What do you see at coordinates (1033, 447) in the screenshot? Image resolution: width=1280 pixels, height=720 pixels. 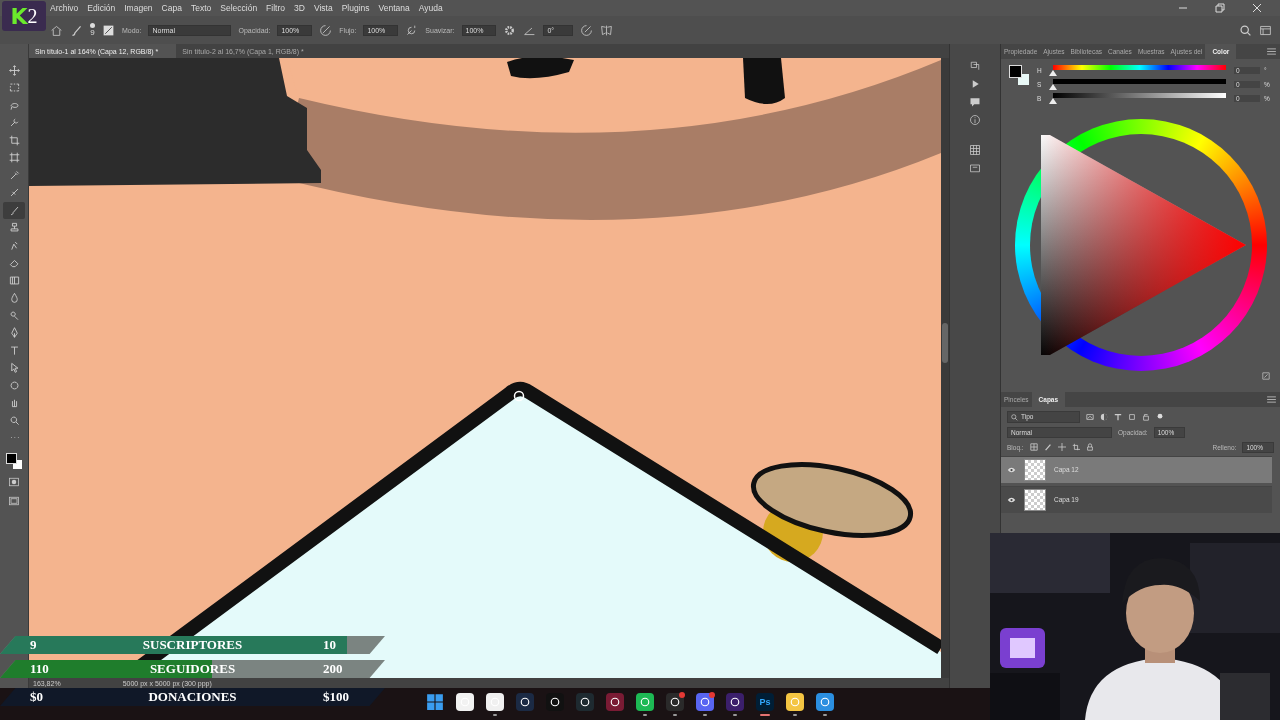 I see `lock-pixels-icon` at bounding box center [1033, 447].